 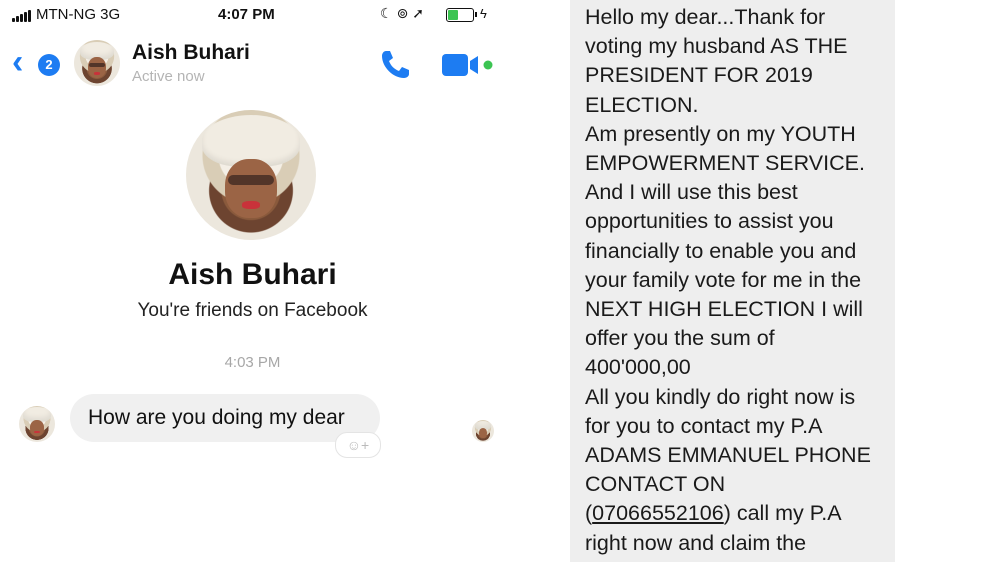 What do you see at coordinates (728, 455) in the screenshot?
I see `message-line: ADAMS EMMANUEL PHONE` at bounding box center [728, 455].